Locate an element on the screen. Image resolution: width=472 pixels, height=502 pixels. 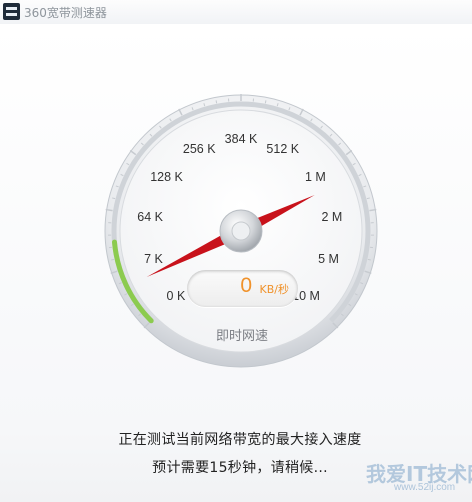
gauge-label: 512 K is located at coordinates (283, 149).